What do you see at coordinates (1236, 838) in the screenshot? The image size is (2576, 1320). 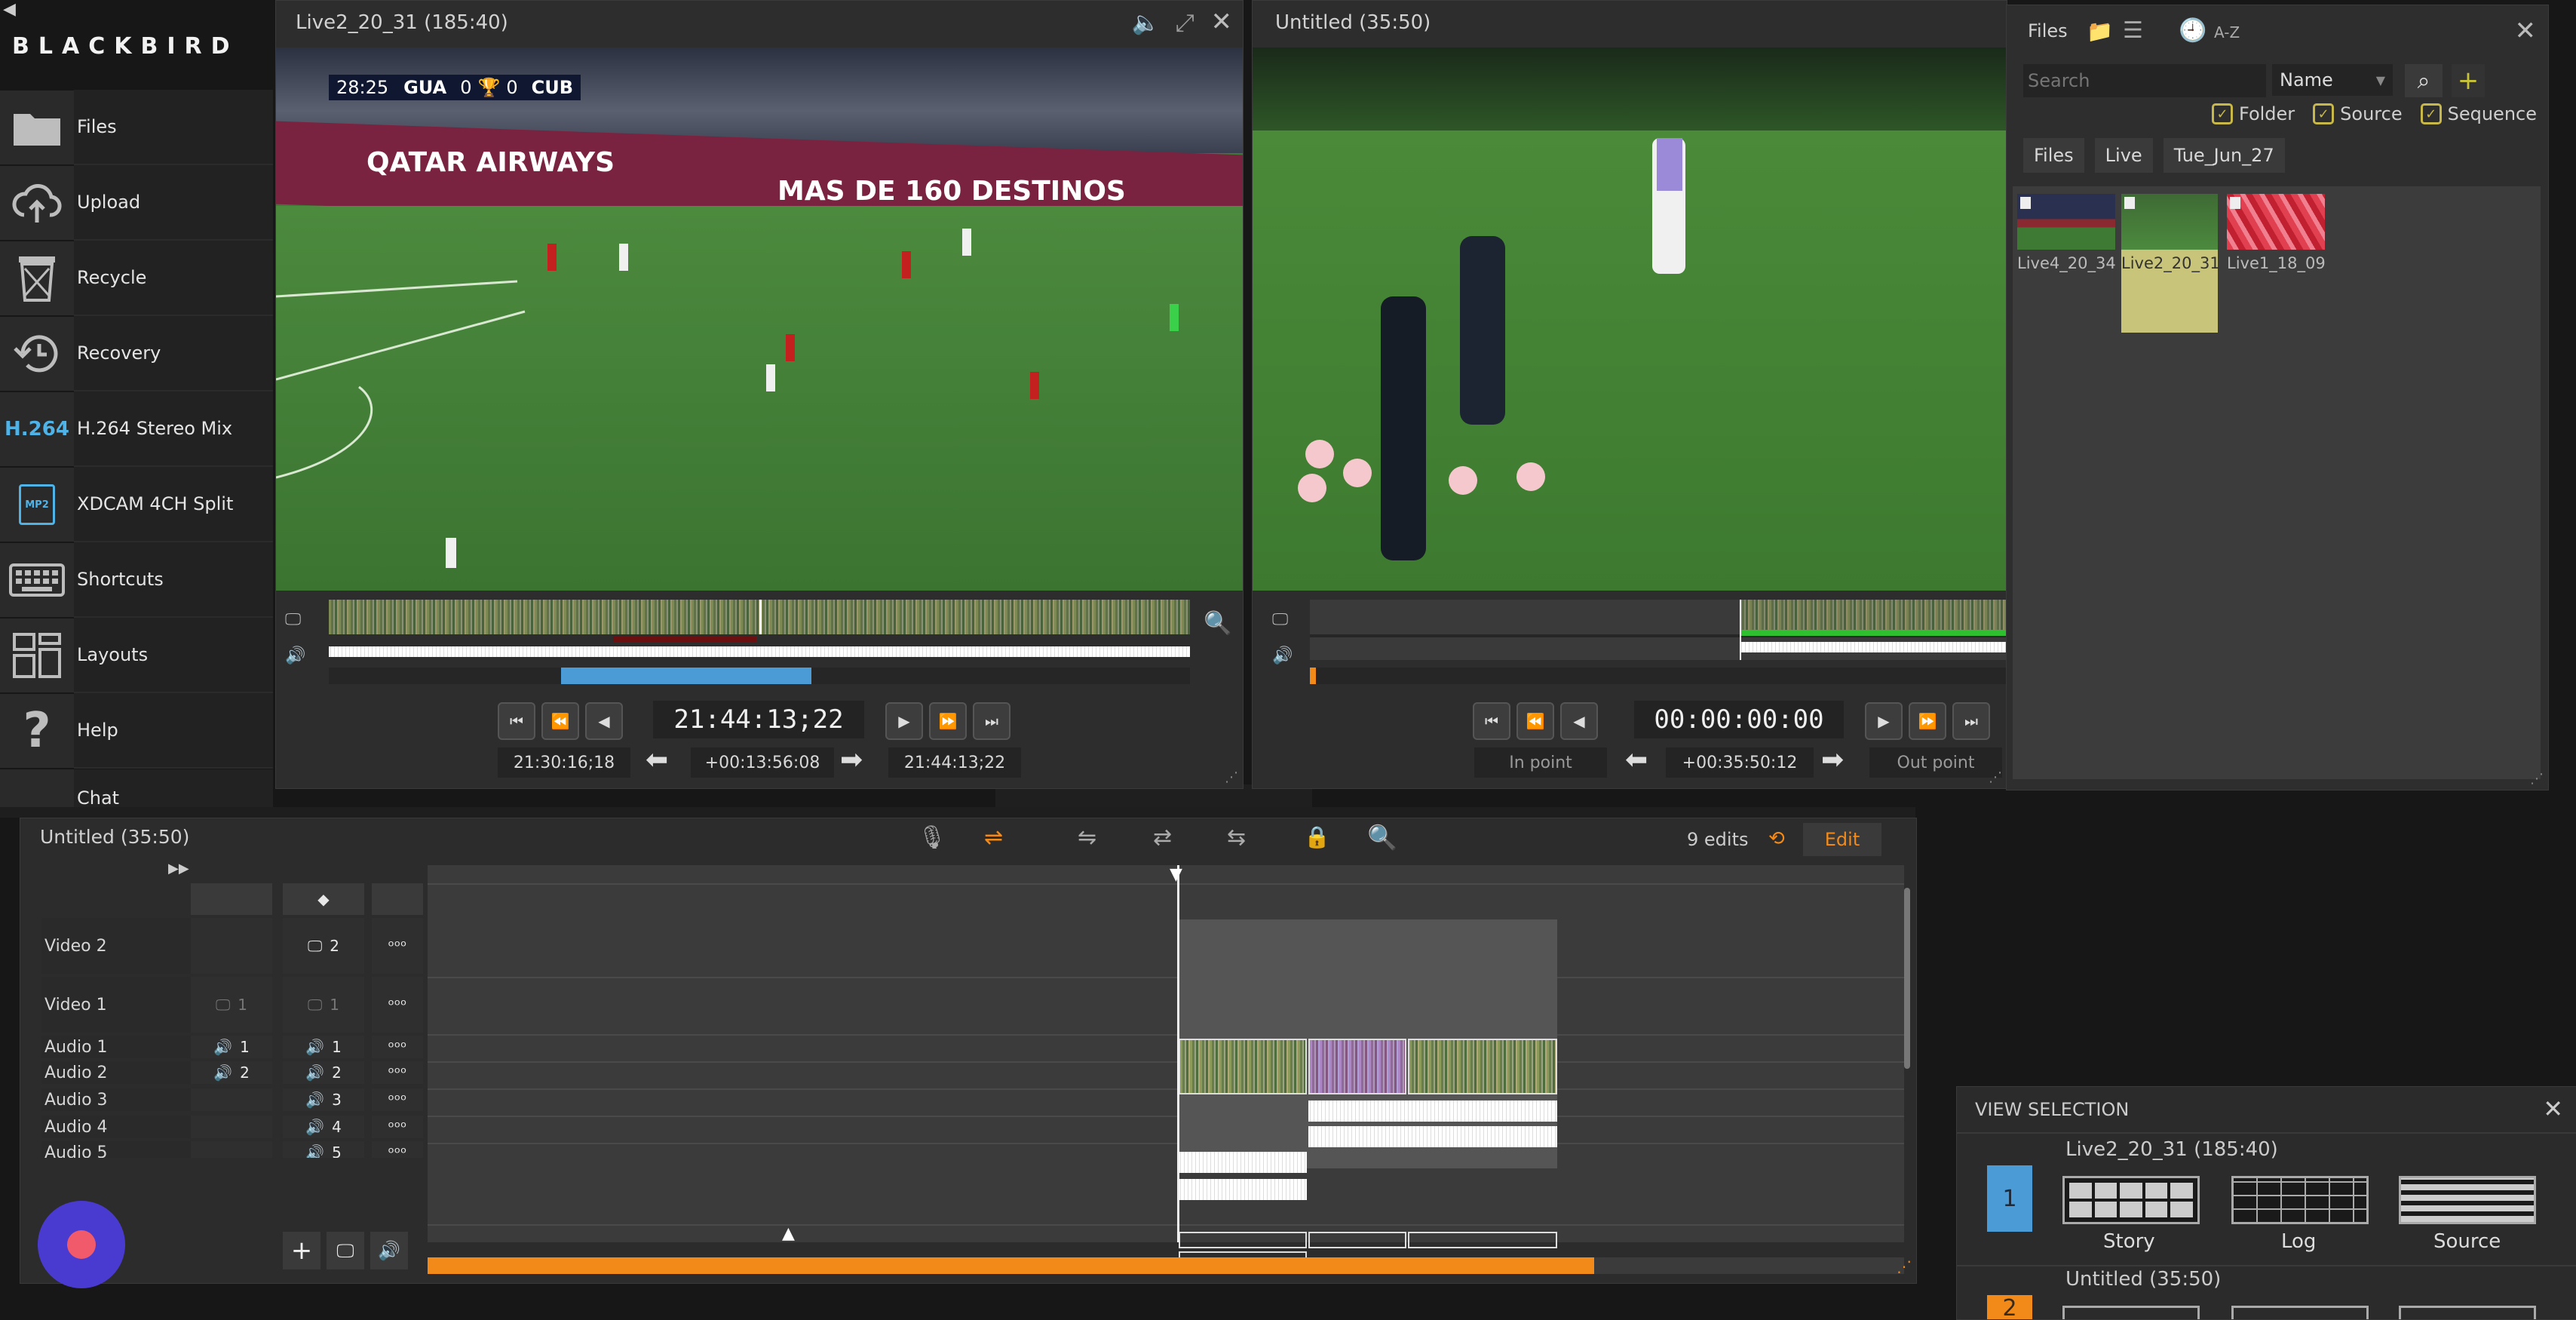 I see `extract-tool-icon: ⇆` at bounding box center [1236, 838].